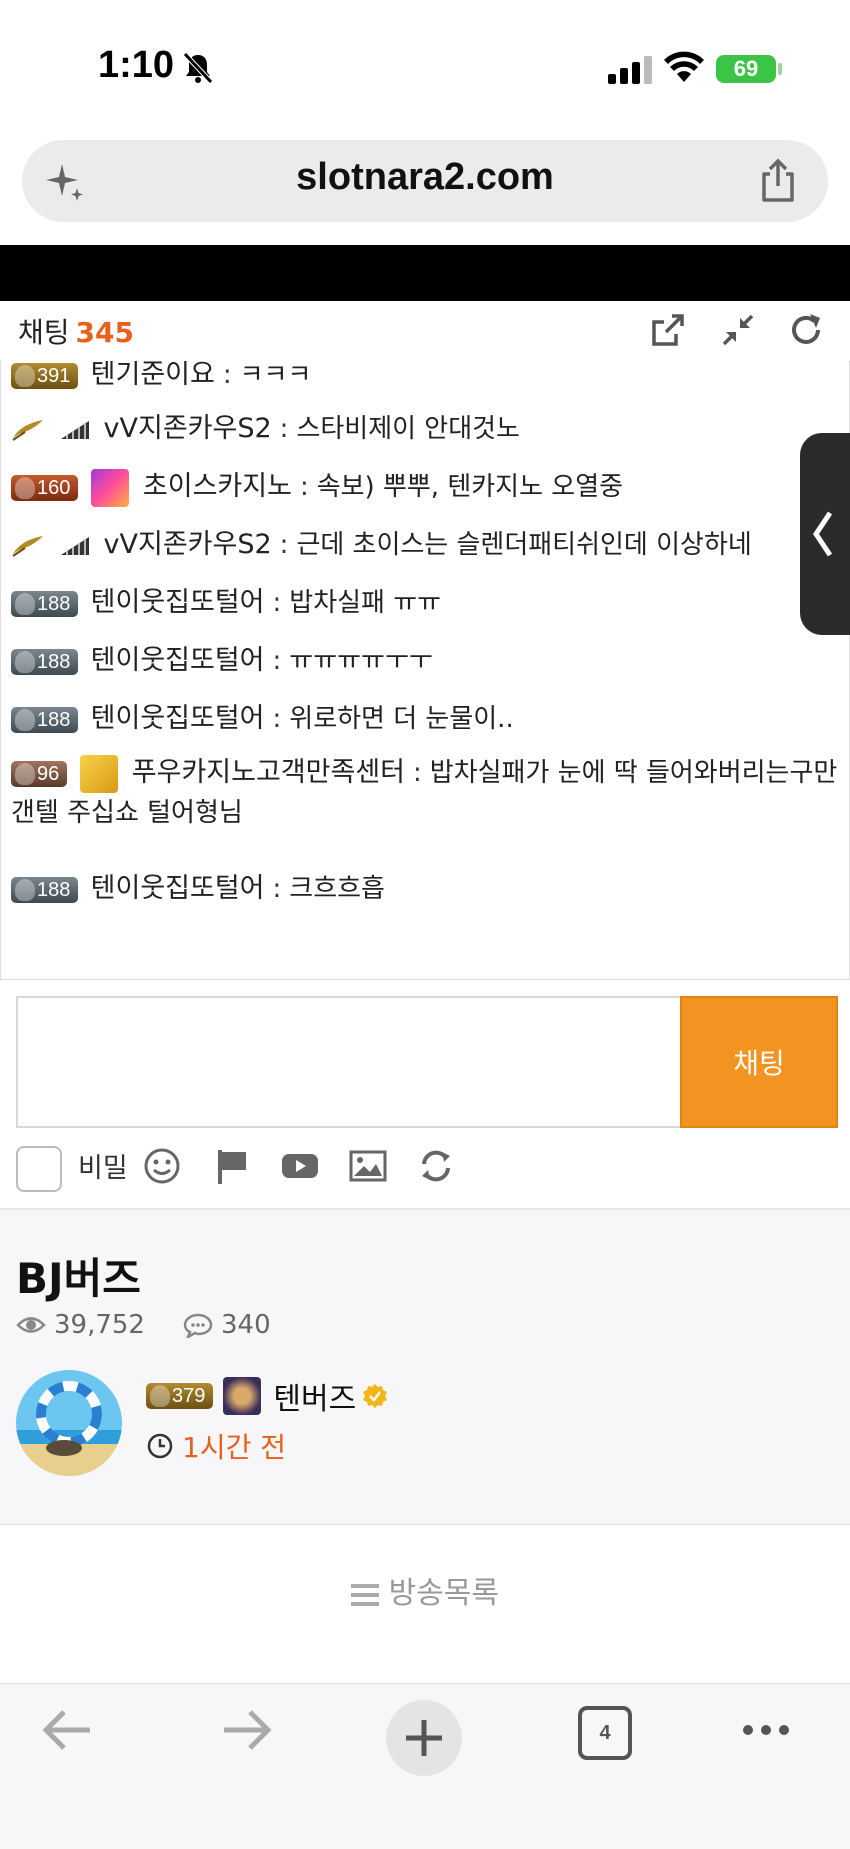 This screenshot has height=1849, width=850. What do you see at coordinates (275, 375) in the screenshot?
I see `chat-text: ㅋㅋㅋ` at bounding box center [275, 375].